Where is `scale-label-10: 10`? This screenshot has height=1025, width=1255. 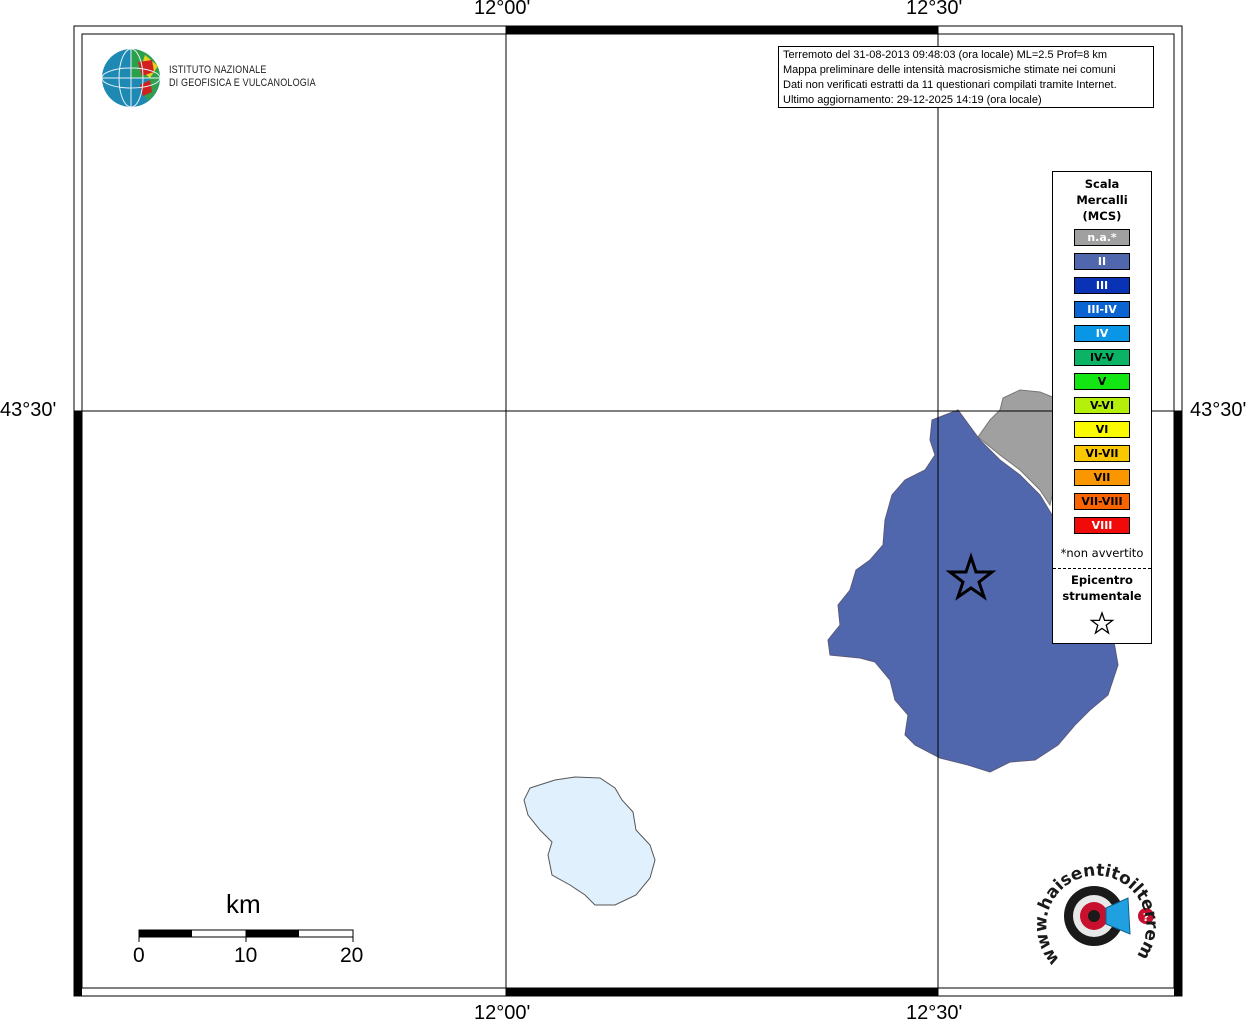 scale-label-10: 10 is located at coordinates (246, 955).